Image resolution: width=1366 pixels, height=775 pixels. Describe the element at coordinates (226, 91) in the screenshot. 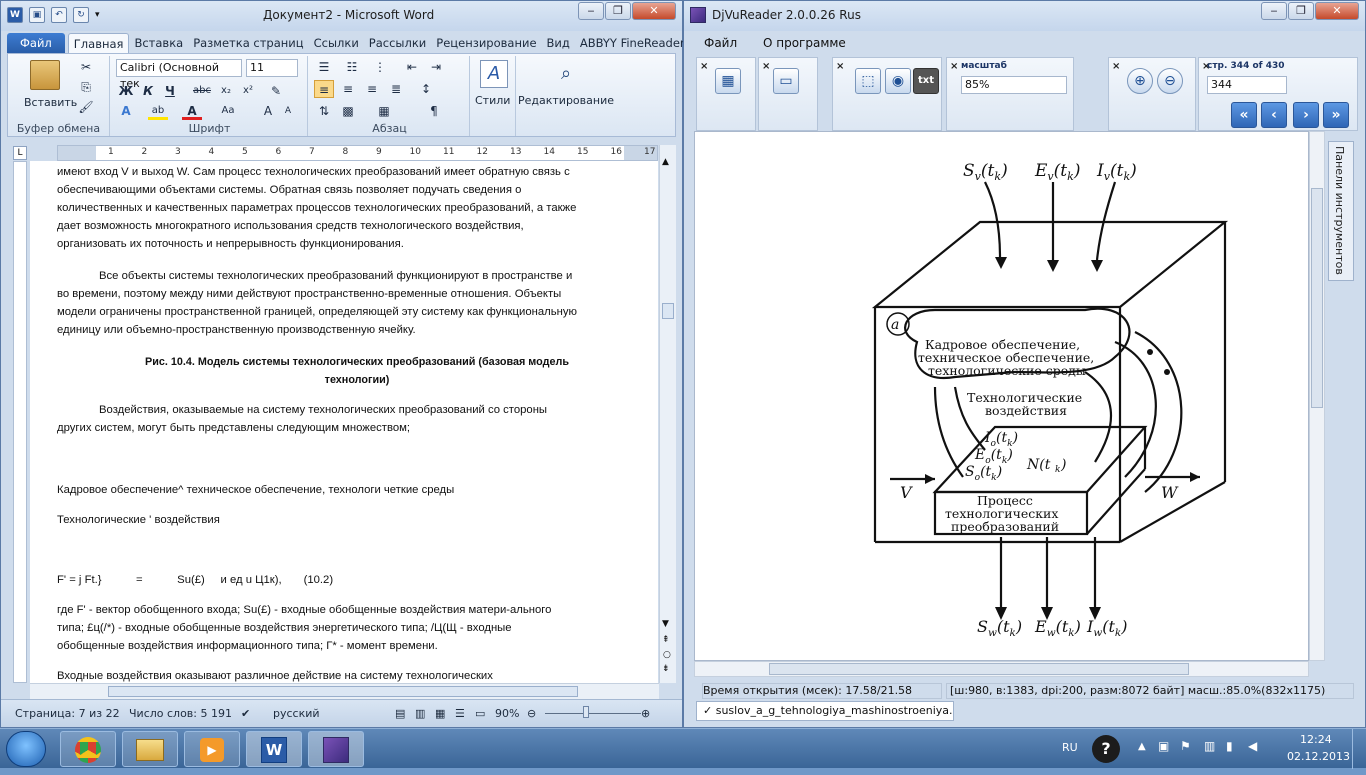

I see `subscript-icon: x₂` at that location.